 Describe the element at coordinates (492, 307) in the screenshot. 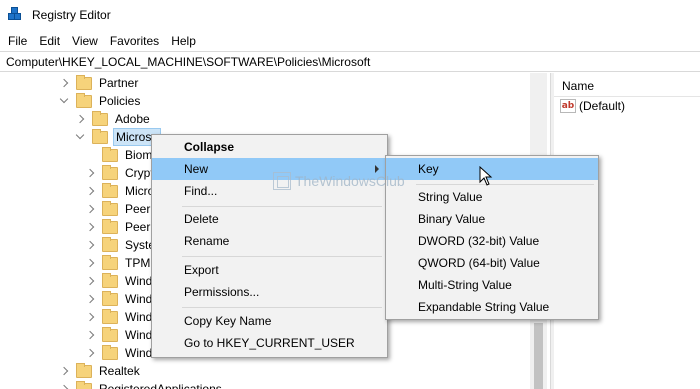

I see `submenu-item-expandable-string-value: Expandable String Value` at that location.